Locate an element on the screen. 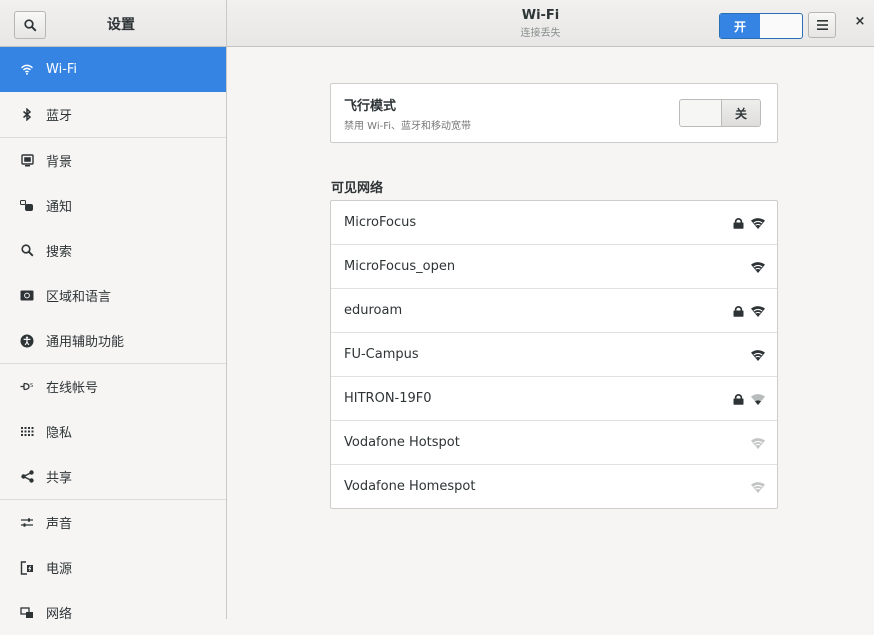 The height and width of the screenshot is (635, 874). bluetooth-icon is located at coordinates (27, 114).